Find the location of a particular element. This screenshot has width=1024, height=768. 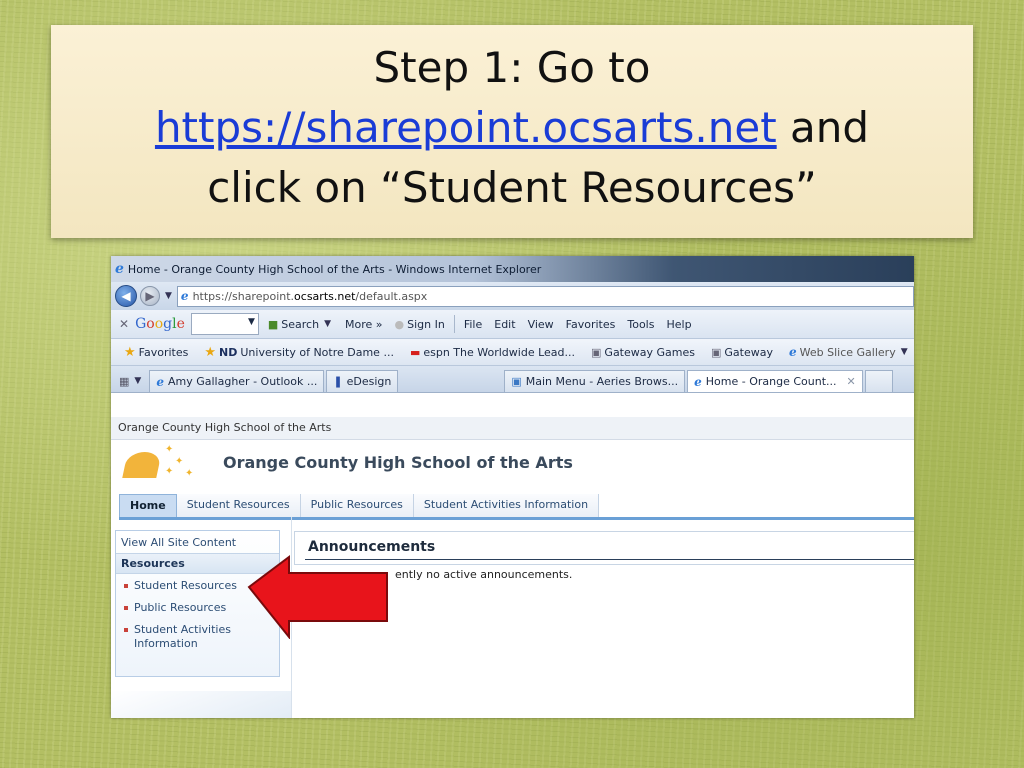

close-icon: ✕ is located at coordinates (851, 381).